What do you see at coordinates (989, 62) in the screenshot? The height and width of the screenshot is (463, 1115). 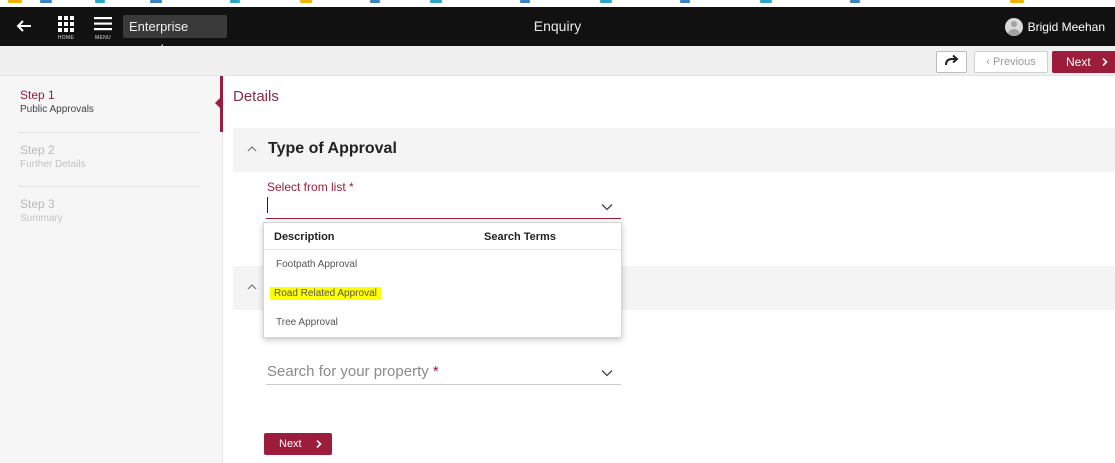 I see `chevron-left-icon: ‹` at bounding box center [989, 62].